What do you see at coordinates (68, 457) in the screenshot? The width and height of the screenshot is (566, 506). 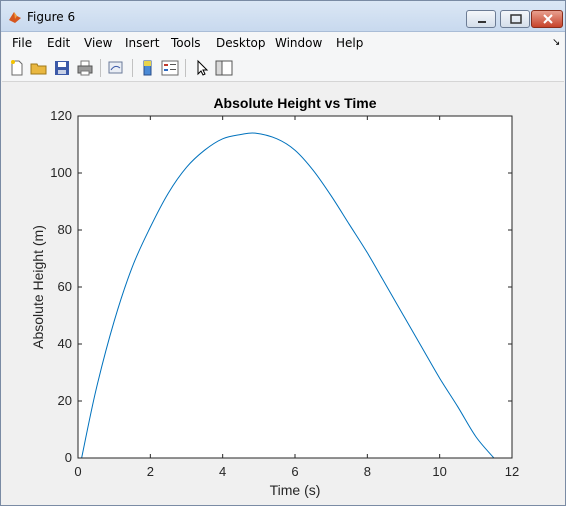 I see `y-tick-label: 0` at bounding box center [68, 457].